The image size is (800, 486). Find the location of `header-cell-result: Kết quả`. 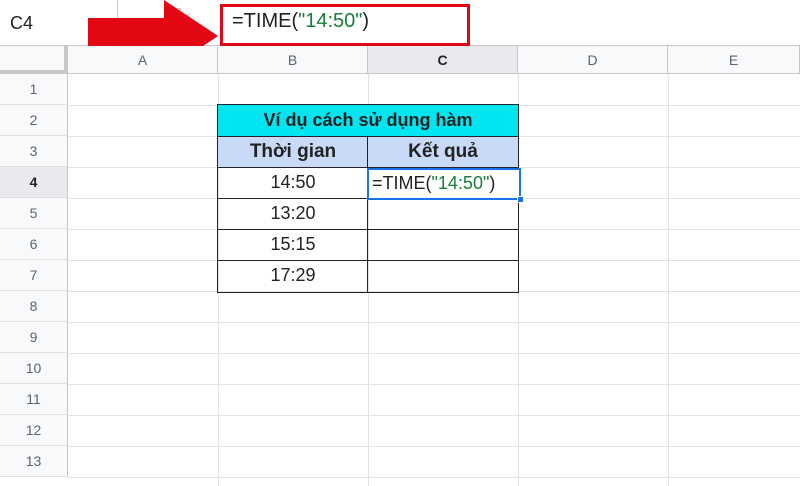

header-cell-result: Kết quả is located at coordinates (443, 151).